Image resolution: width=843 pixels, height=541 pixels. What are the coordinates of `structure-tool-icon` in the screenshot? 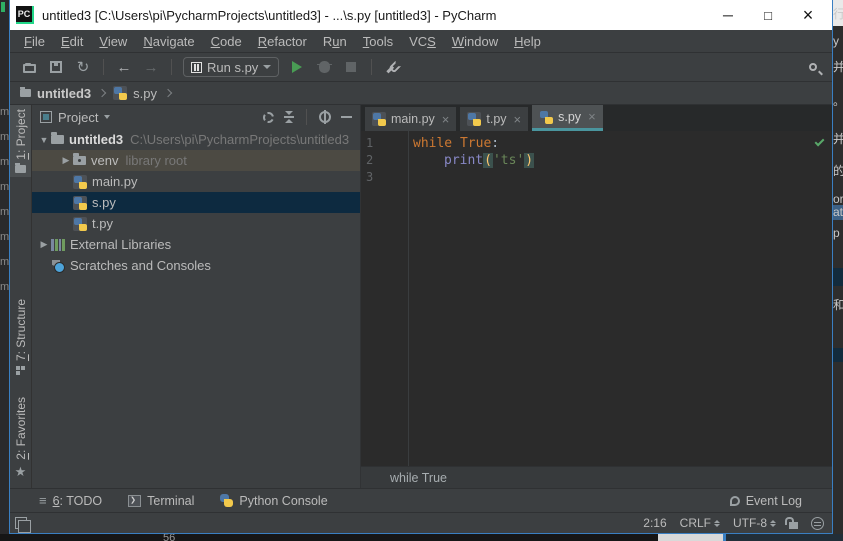 It's located at (20, 371).